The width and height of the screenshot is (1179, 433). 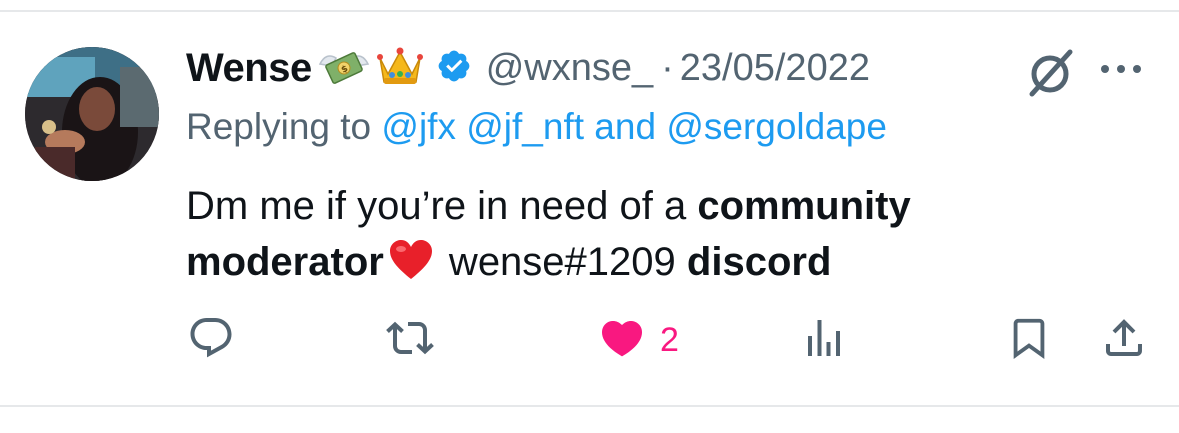 I want to click on share-button, so click(x=1124, y=340).